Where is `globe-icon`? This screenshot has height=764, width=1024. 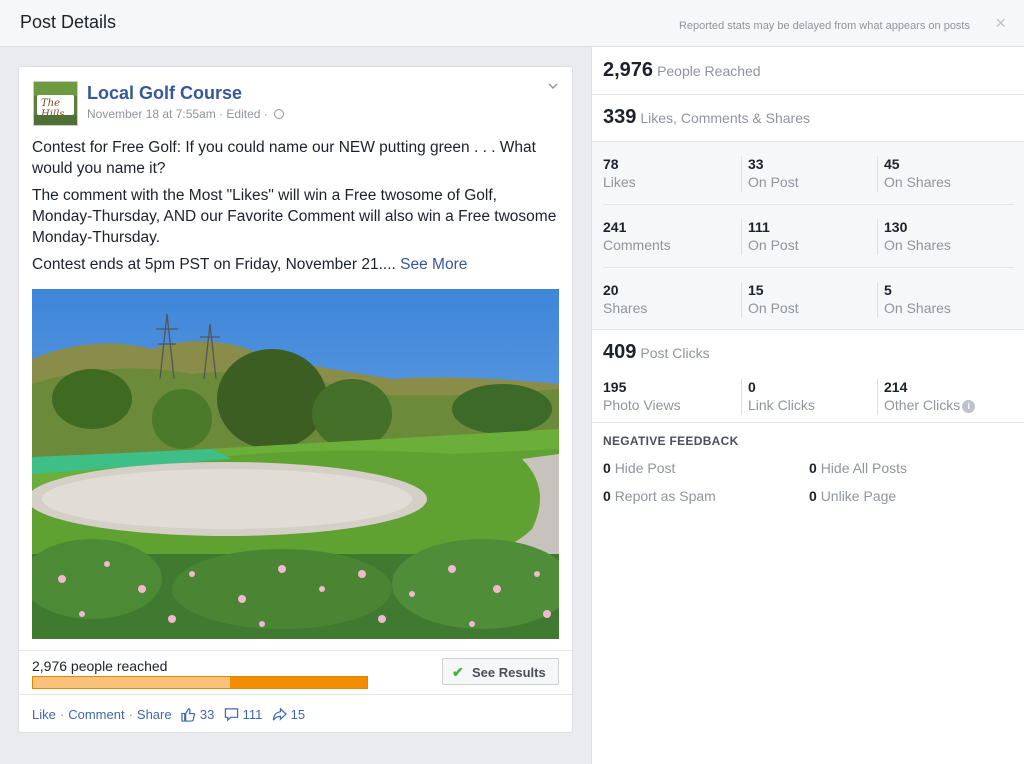 globe-icon is located at coordinates (279, 114).